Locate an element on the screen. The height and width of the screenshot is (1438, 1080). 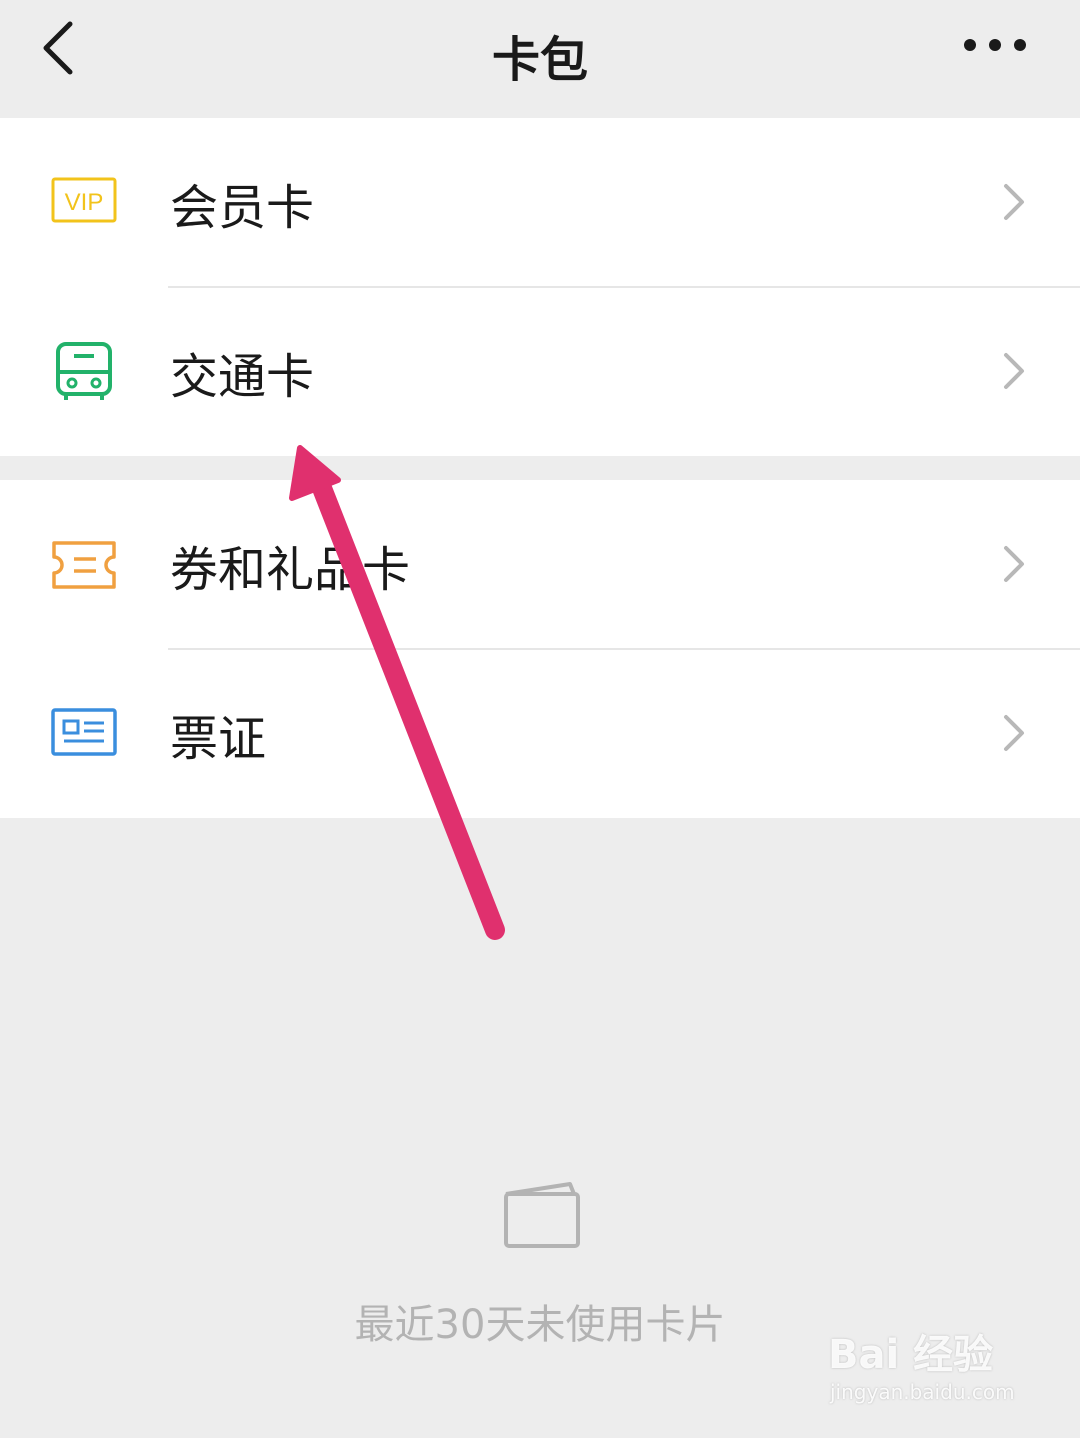
top-navigation-bar: 卡包 is located at coordinates (540, 59).